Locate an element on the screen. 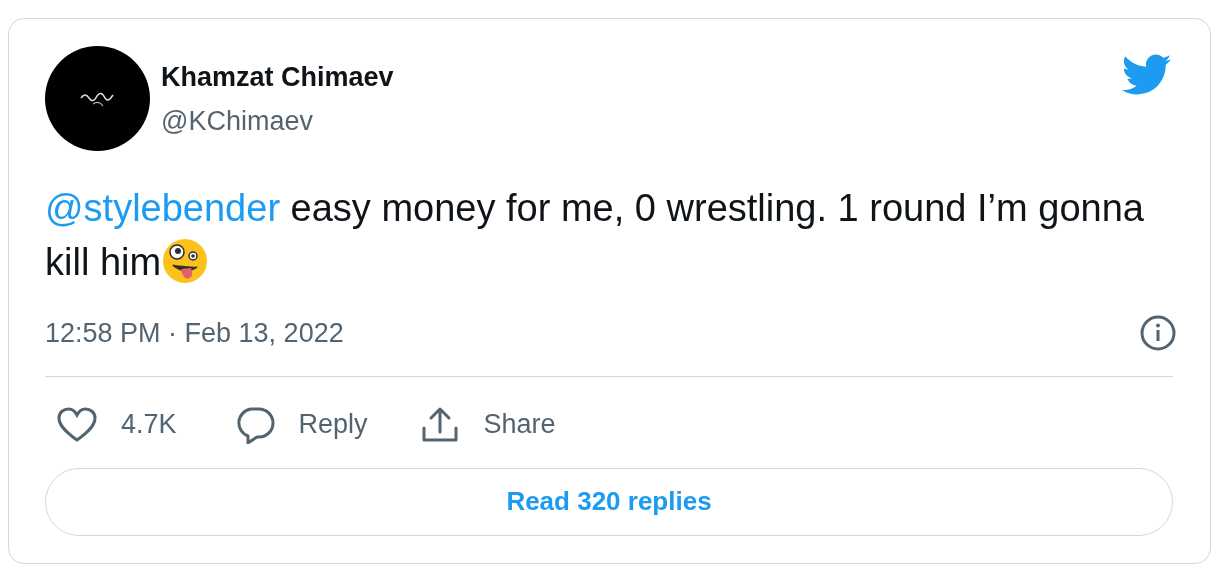 Image resolution: width=1223 pixels, height=573 pixels. author-handle: @KChimaev is located at coordinates (277, 121).